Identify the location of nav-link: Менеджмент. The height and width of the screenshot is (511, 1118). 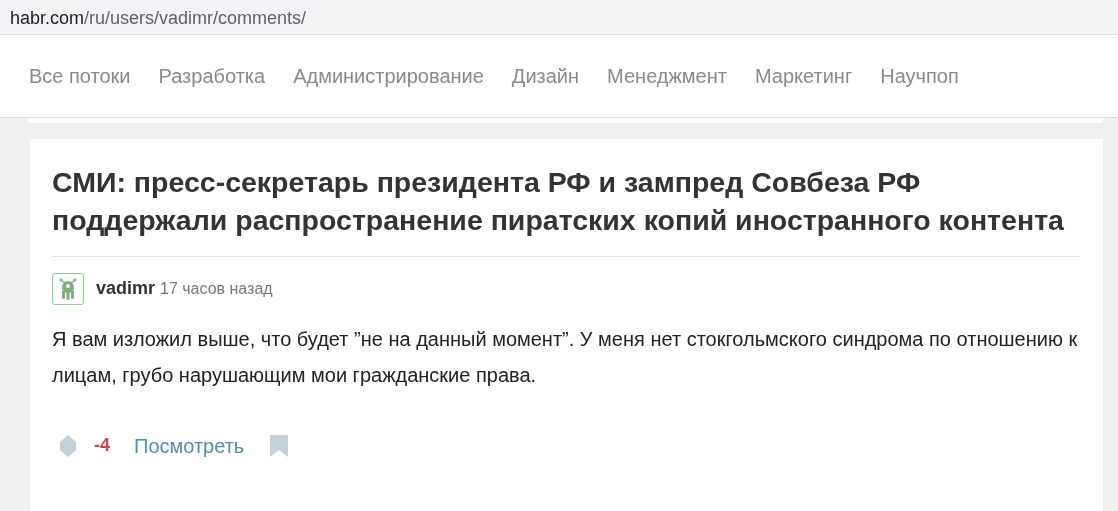
(667, 76).